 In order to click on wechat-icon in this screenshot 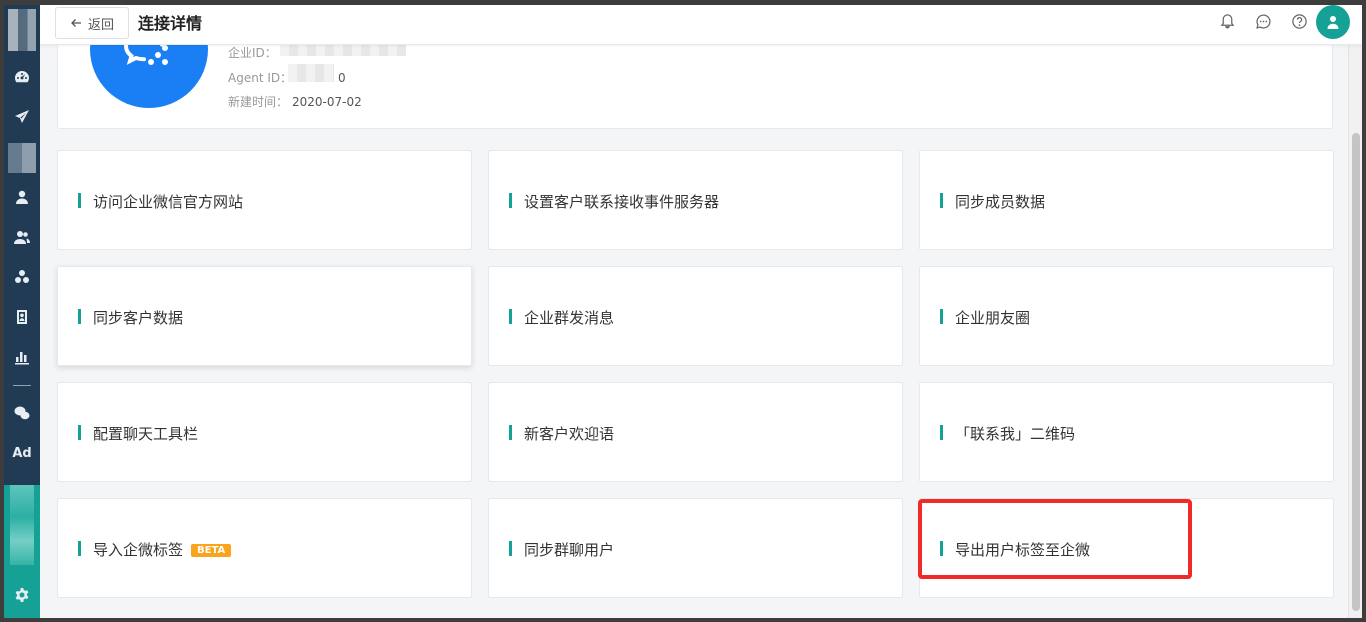, I will do `click(22, 413)`.